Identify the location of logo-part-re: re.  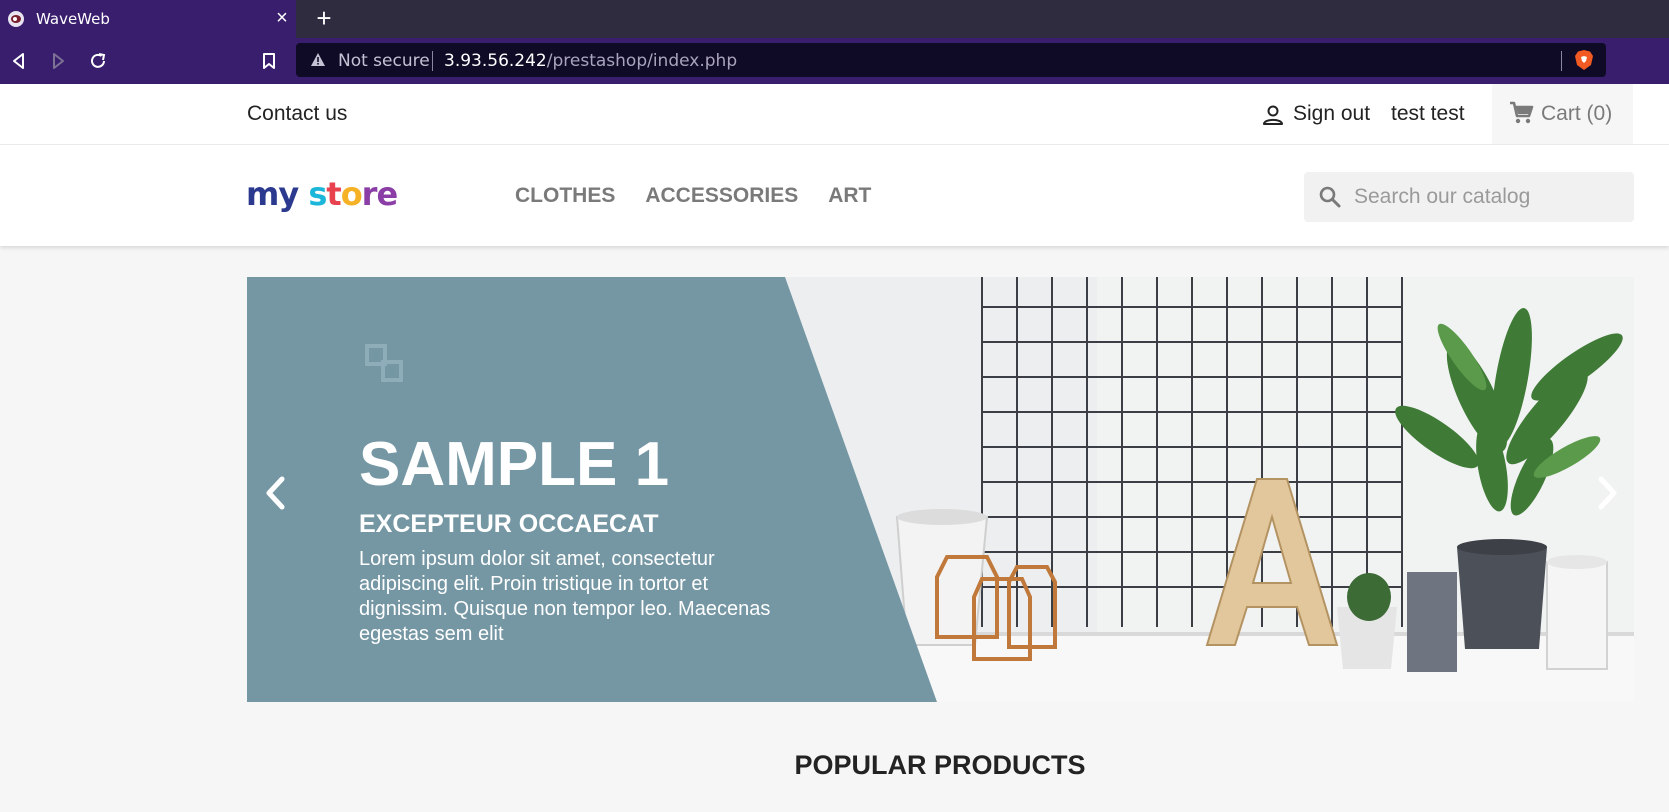
(379, 194).